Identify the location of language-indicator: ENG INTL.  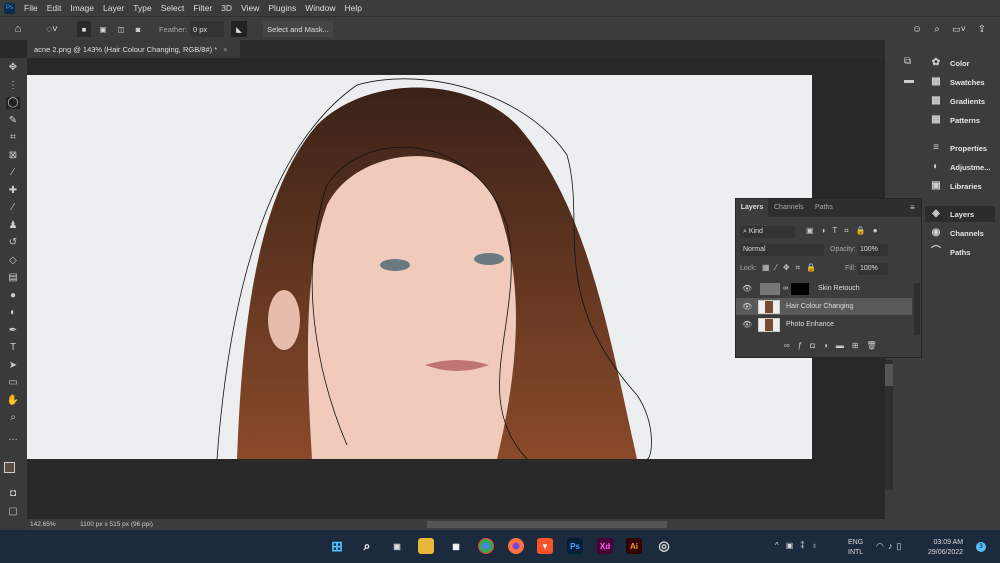
(855, 548).